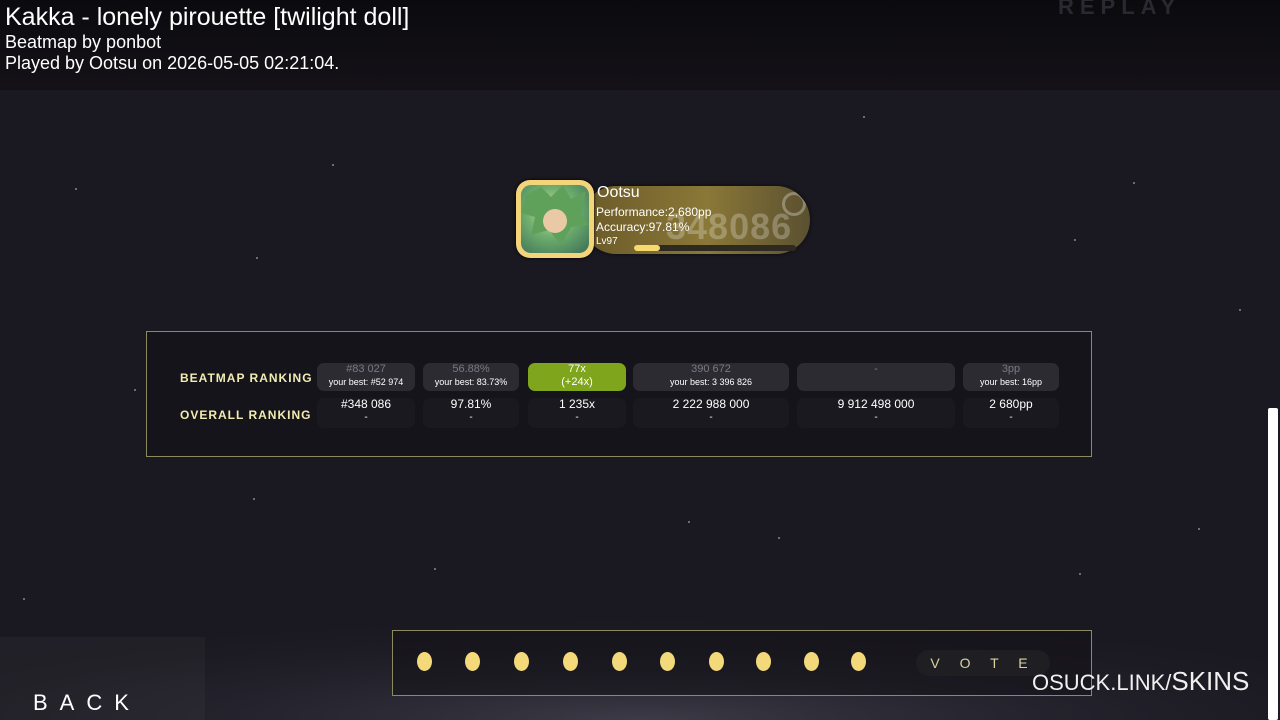 The width and height of the screenshot is (1280, 720). I want to click on avatar, so click(555, 219).